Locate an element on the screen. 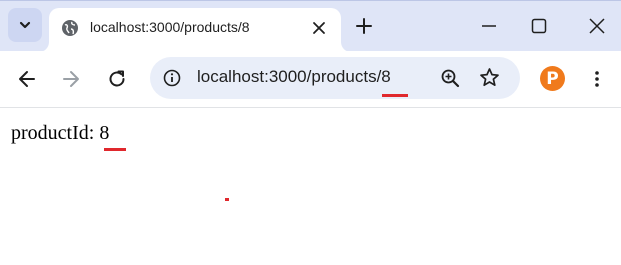 The image size is (621, 265). chevron-down-icon is located at coordinates (25, 25).